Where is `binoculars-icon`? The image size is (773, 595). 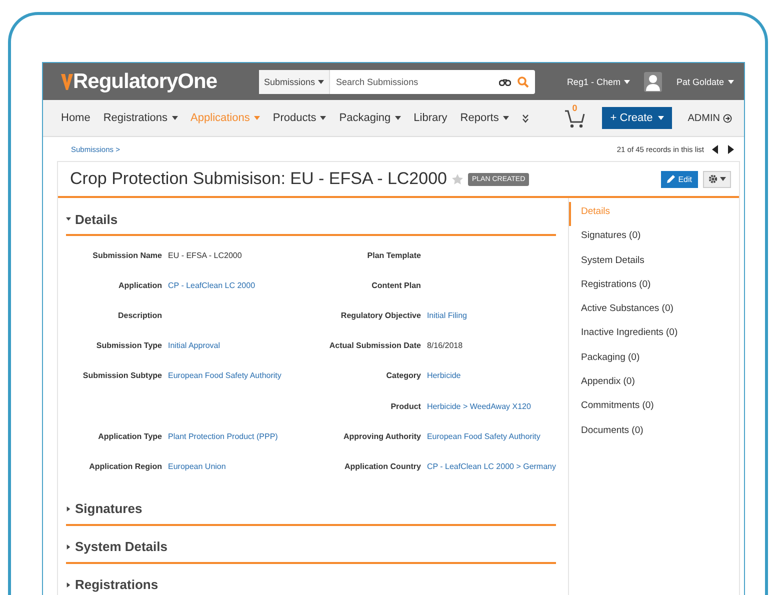 binoculars-icon is located at coordinates (505, 82).